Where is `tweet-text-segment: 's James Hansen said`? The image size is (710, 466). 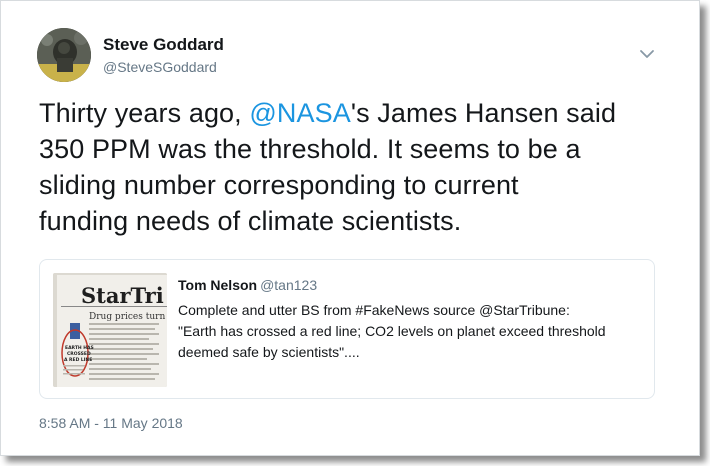
tweet-text-segment: 's James Hansen said is located at coordinates (483, 113).